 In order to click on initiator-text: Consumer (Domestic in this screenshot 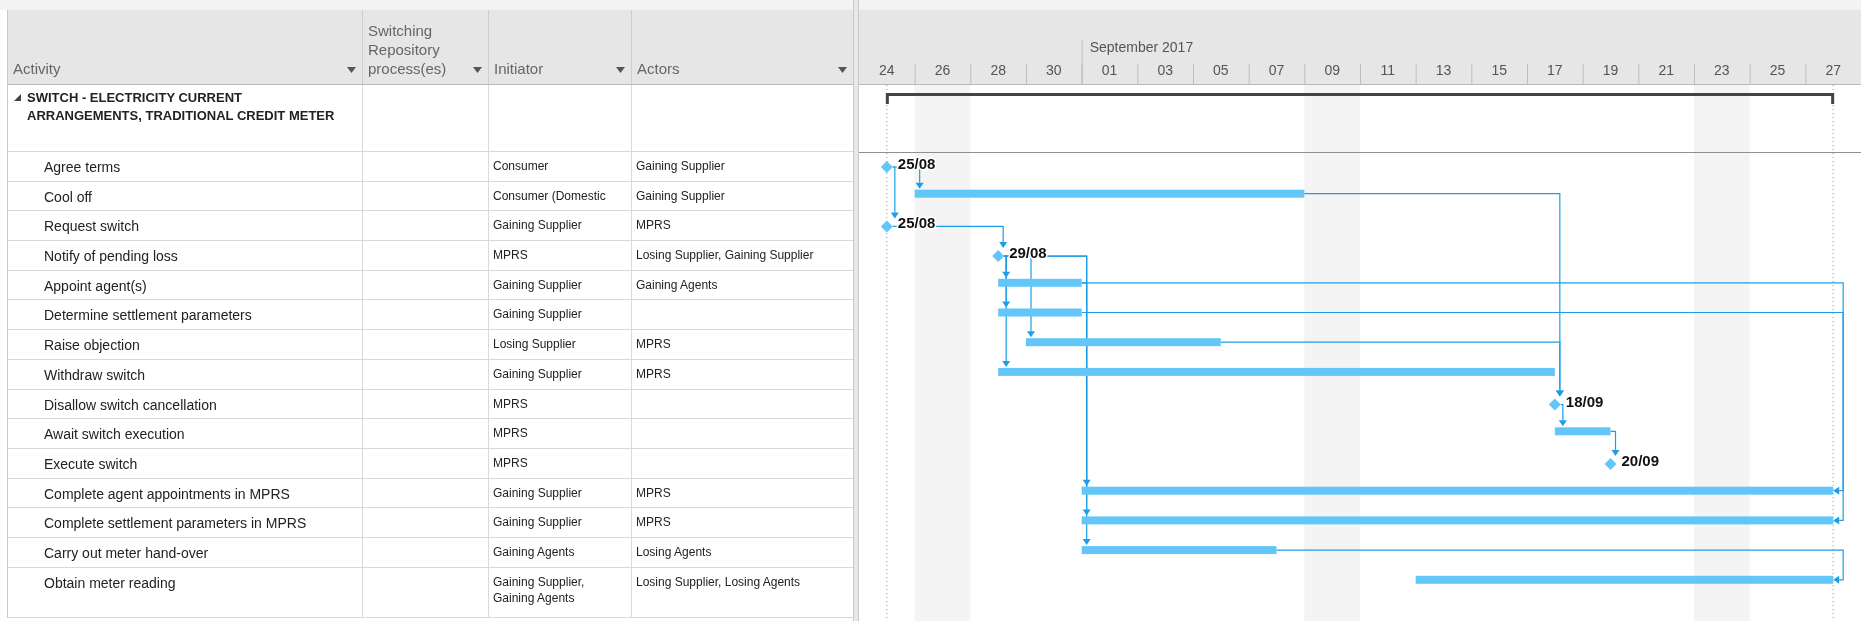, I will do `click(549, 195)`.